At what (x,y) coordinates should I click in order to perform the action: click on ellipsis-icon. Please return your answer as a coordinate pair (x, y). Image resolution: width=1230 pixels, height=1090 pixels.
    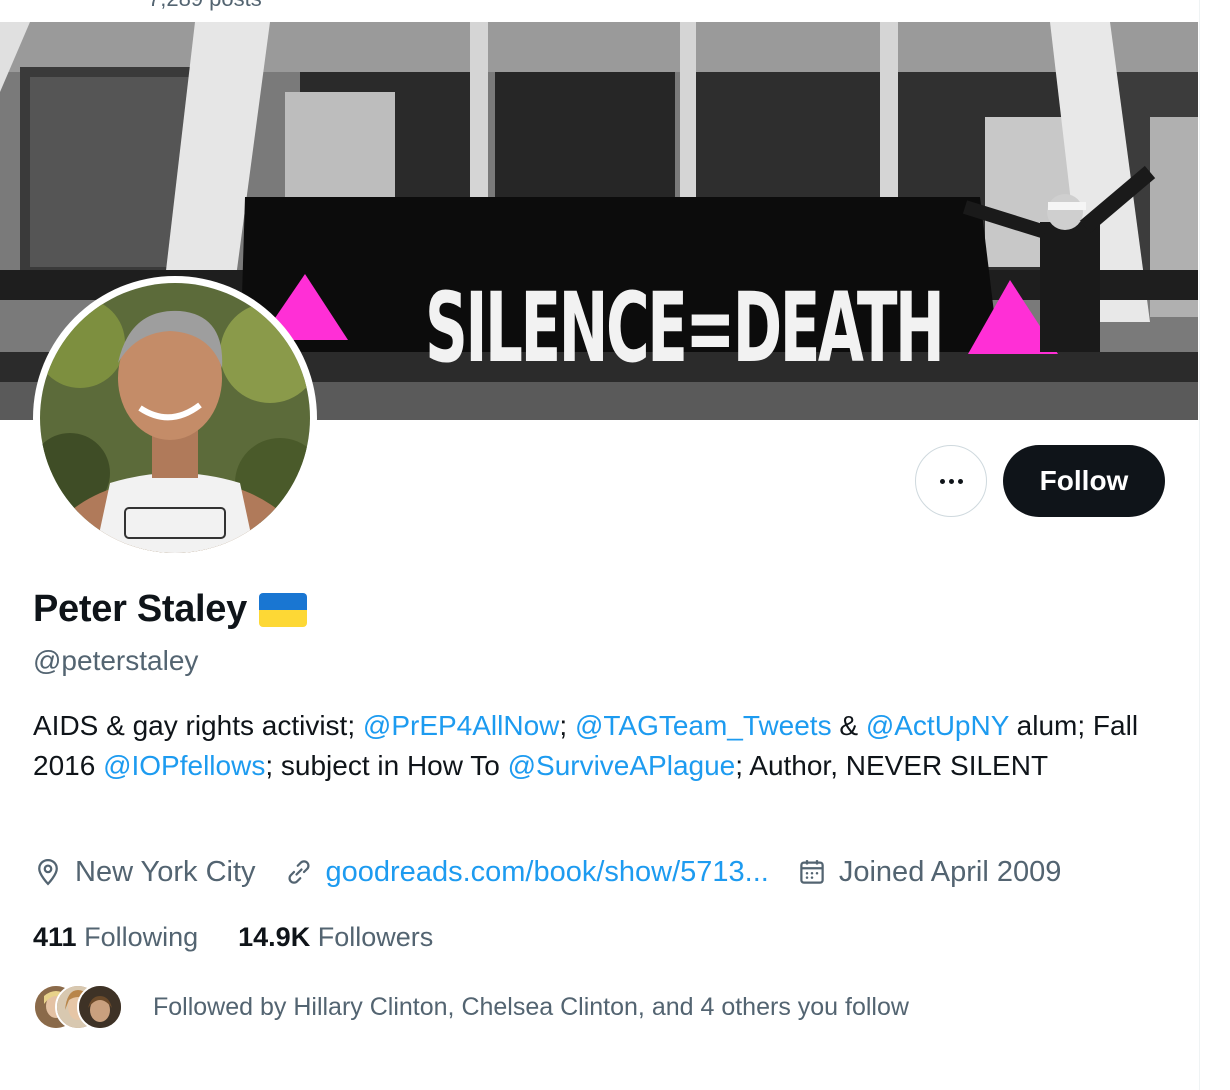
    Looking at the image, I should click on (951, 481).